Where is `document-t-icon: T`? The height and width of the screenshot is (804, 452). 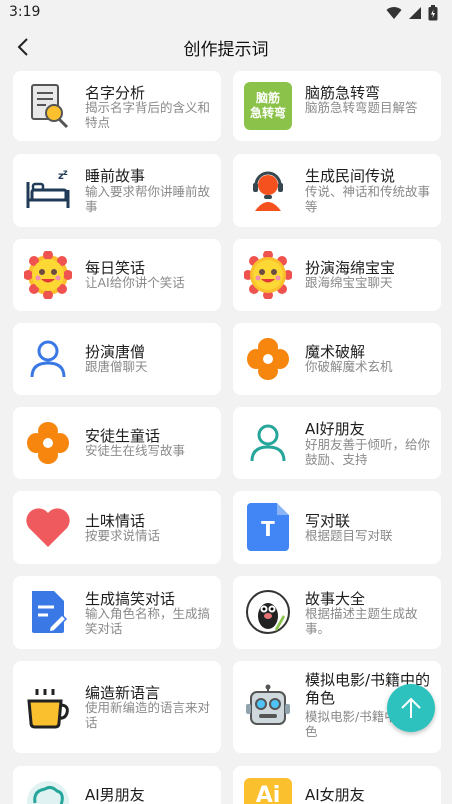
document-t-icon: T is located at coordinates (268, 527).